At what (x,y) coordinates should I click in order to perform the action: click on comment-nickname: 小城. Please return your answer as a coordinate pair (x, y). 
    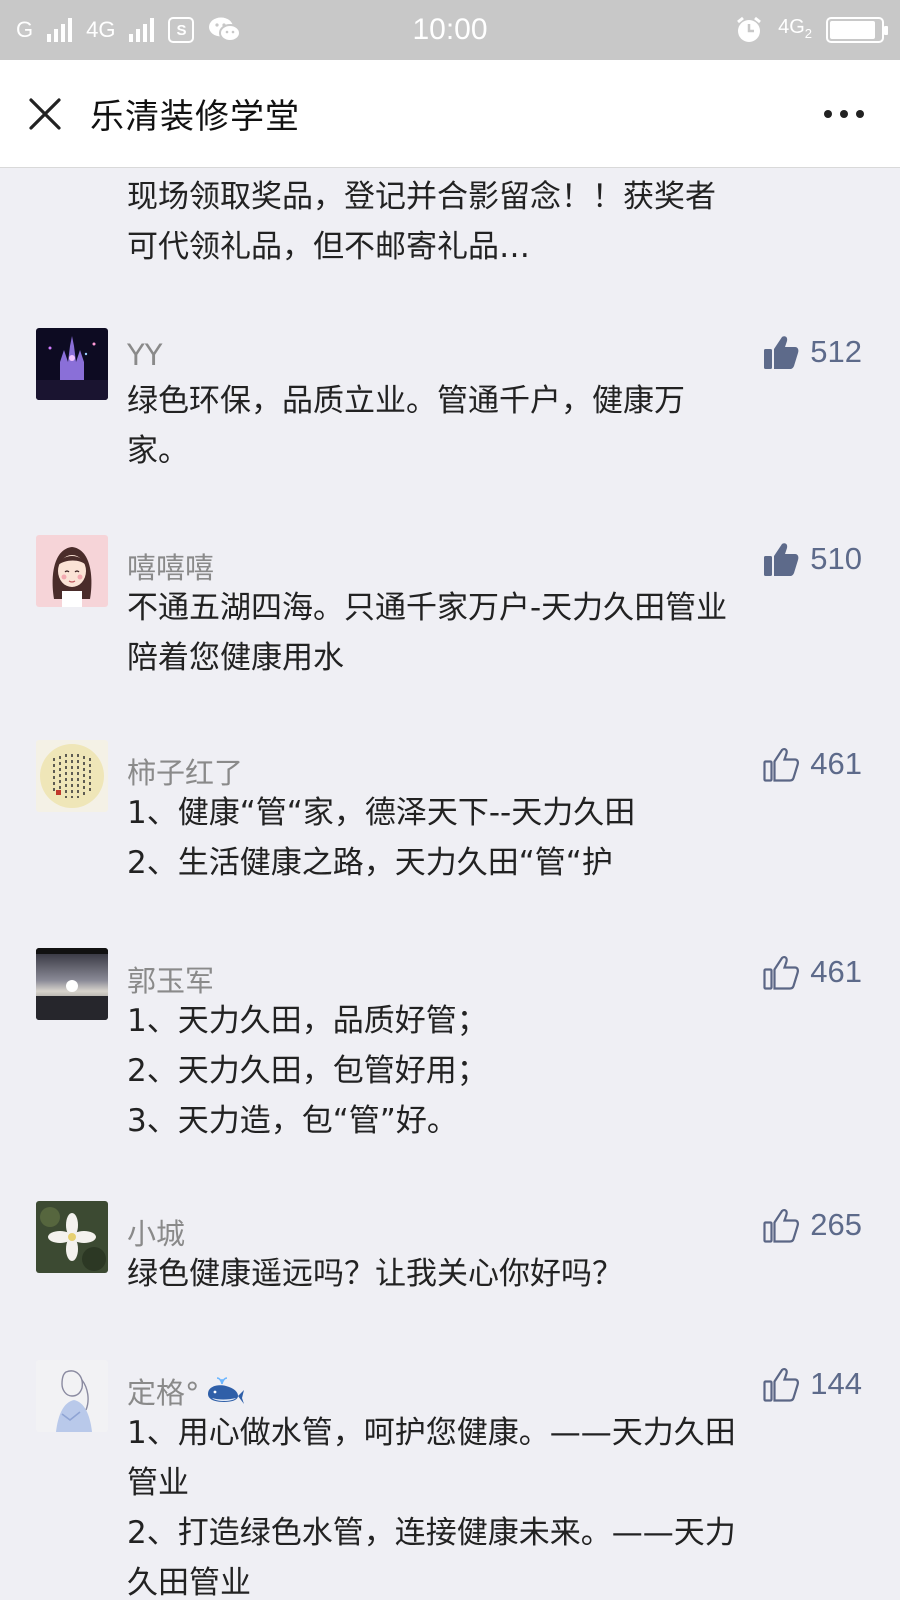
    Looking at the image, I should click on (156, 1232).